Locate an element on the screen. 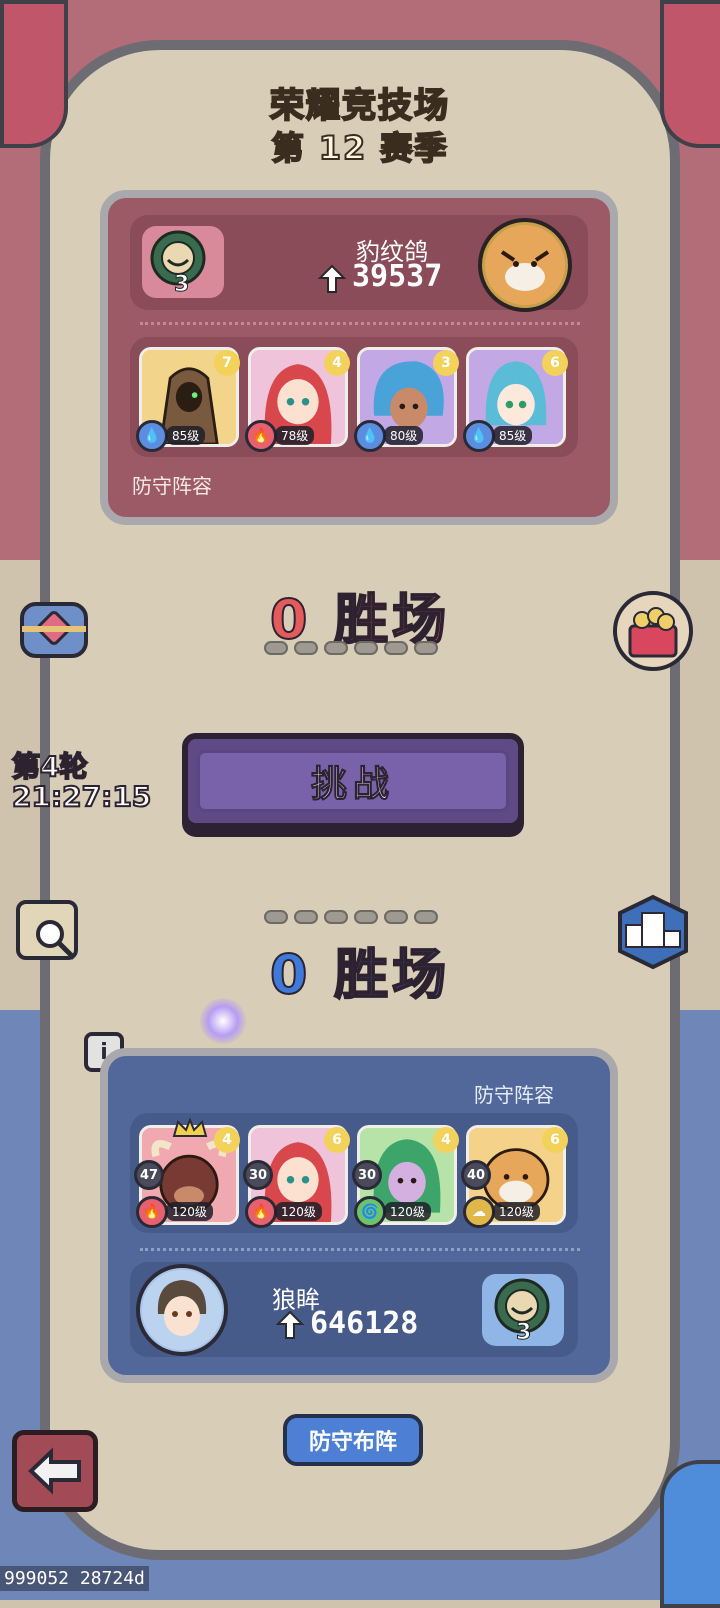 This screenshot has height=1608, width=720. earth-element-icon: ☁ is located at coordinates (479, 1212).